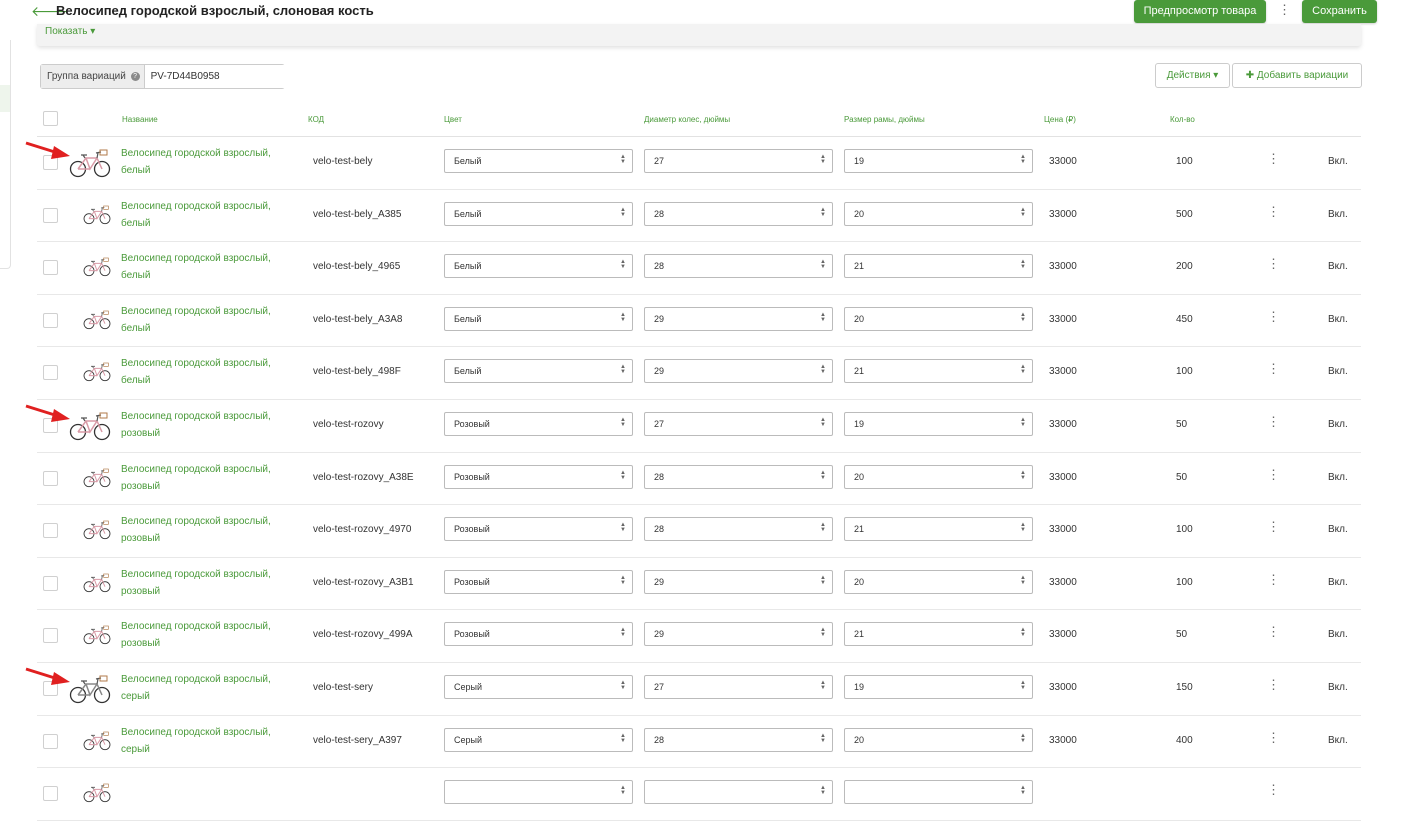 The width and height of the screenshot is (1404, 821). I want to click on preview-product-button: Предпросмотр товара, so click(1200, 11).